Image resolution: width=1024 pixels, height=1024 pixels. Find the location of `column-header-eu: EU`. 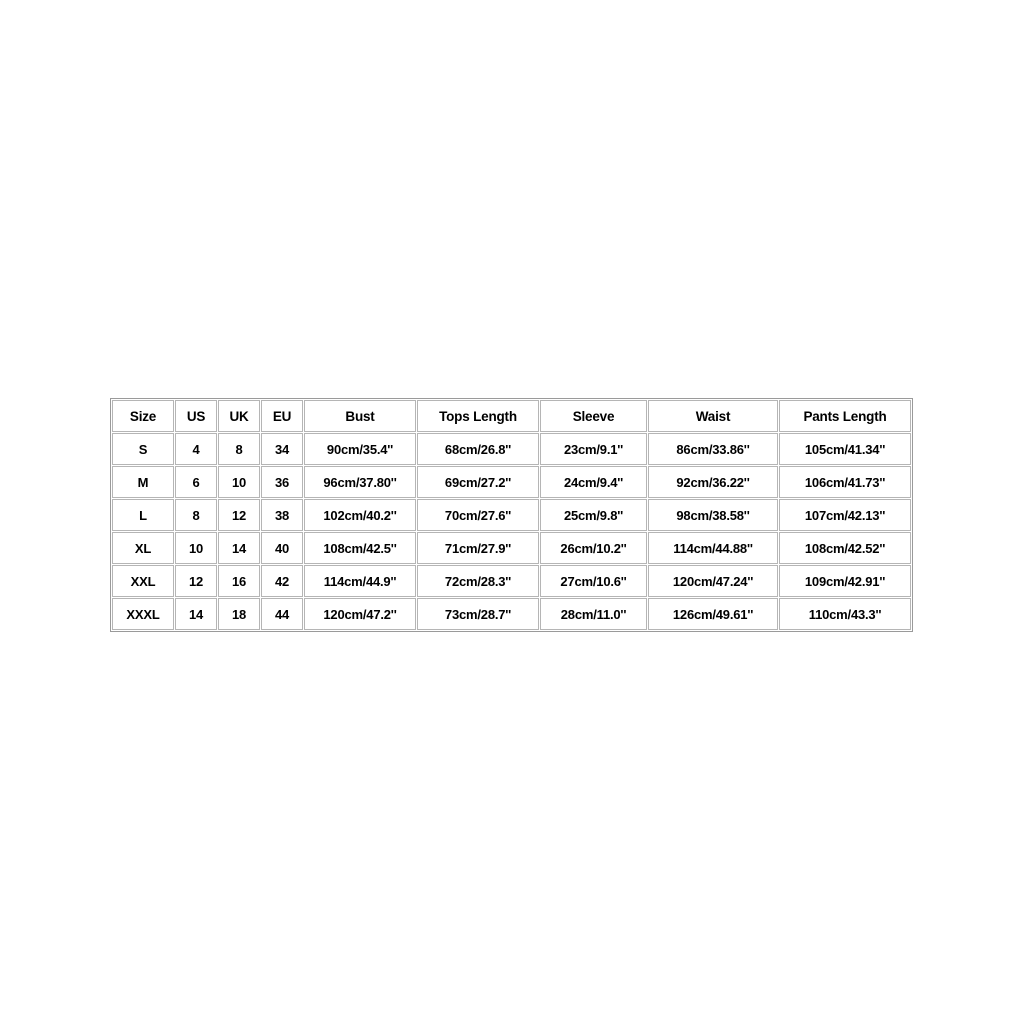

column-header-eu: EU is located at coordinates (282, 416).